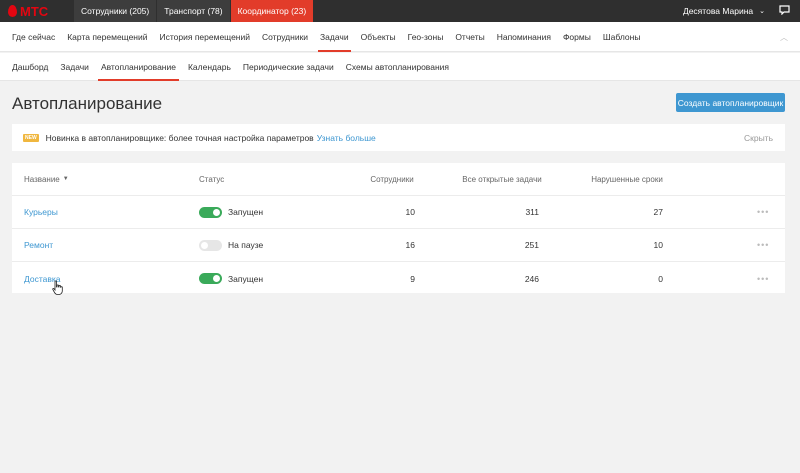 The image size is (800, 473). Describe the element at coordinates (107, 37) in the screenshot. I see `nav-movement-map: Карта перемещений` at that location.